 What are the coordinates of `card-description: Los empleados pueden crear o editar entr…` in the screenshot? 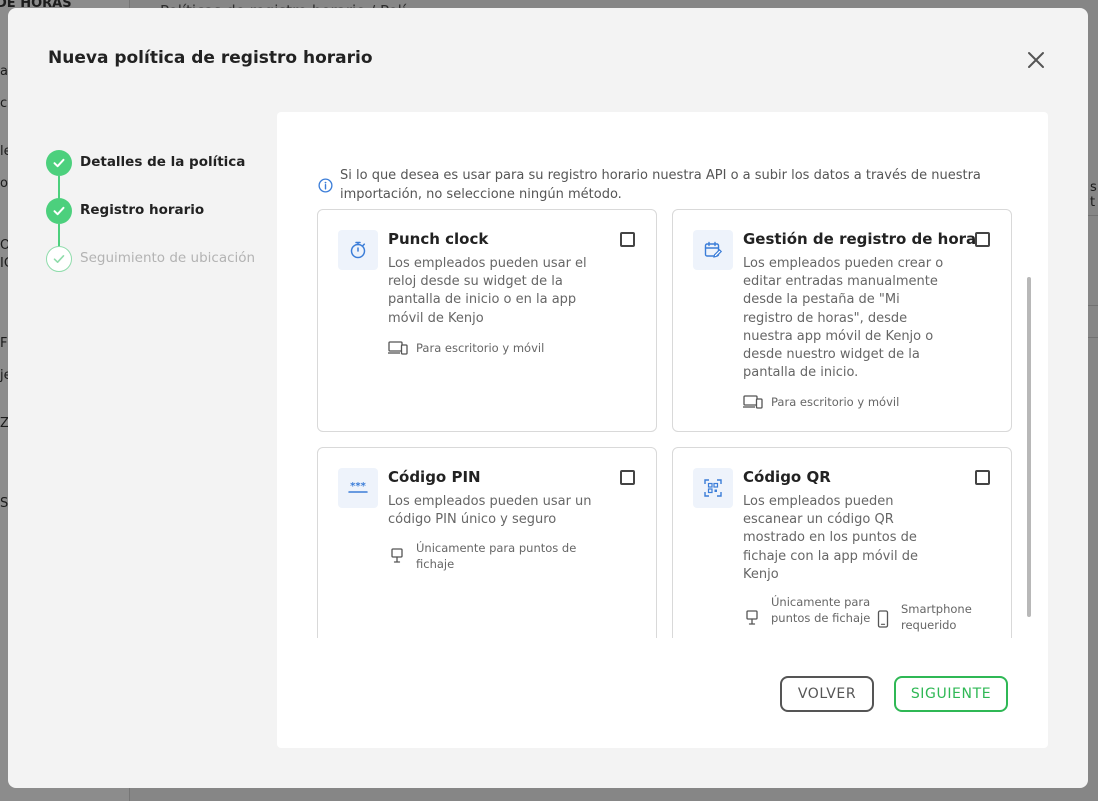 It's located at (843, 318).